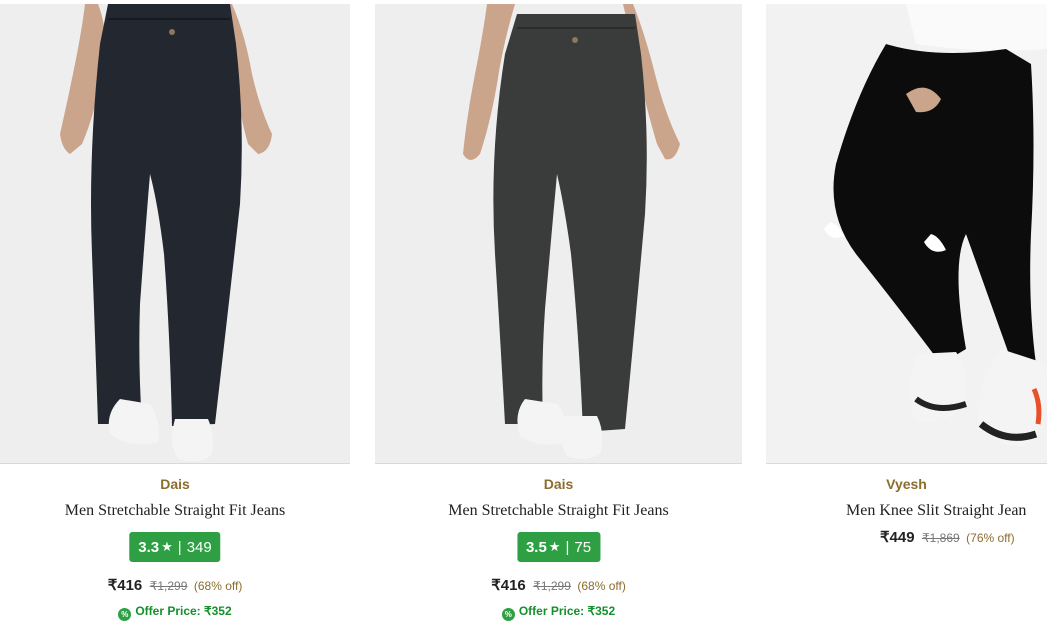 This screenshot has height=630, width=1047. I want to click on rating-badge: 3.5 ★ | 75, so click(558, 547).